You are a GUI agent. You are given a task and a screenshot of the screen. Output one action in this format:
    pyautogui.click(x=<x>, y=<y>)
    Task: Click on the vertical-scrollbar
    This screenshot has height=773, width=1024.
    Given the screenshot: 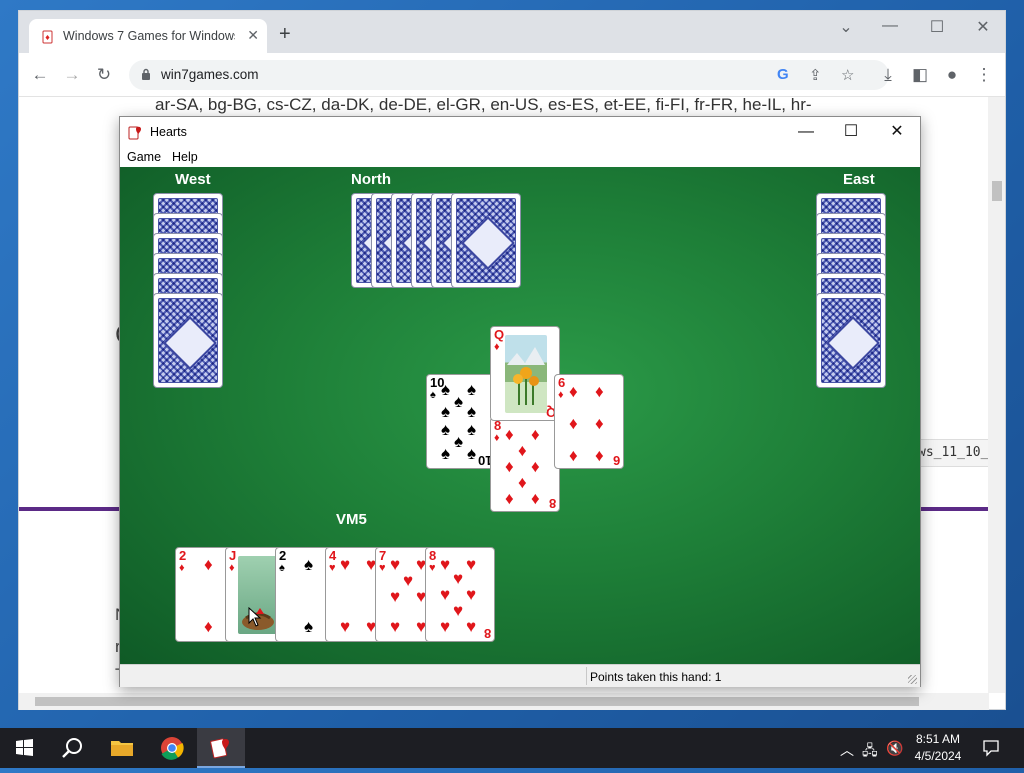 What is the action you would take?
    pyautogui.click(x=996, y=395)
    